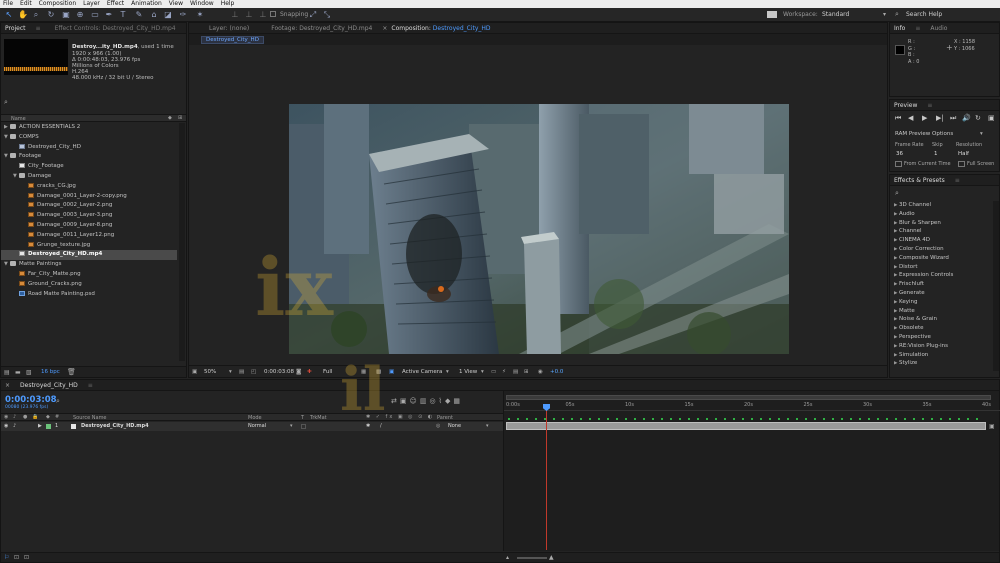 This screenshot has width=1000, height=563. What do you see at coordinates (89, 167) in the screenshot?
I see `project-item: City_Footage` at bounding box center [89, 167].